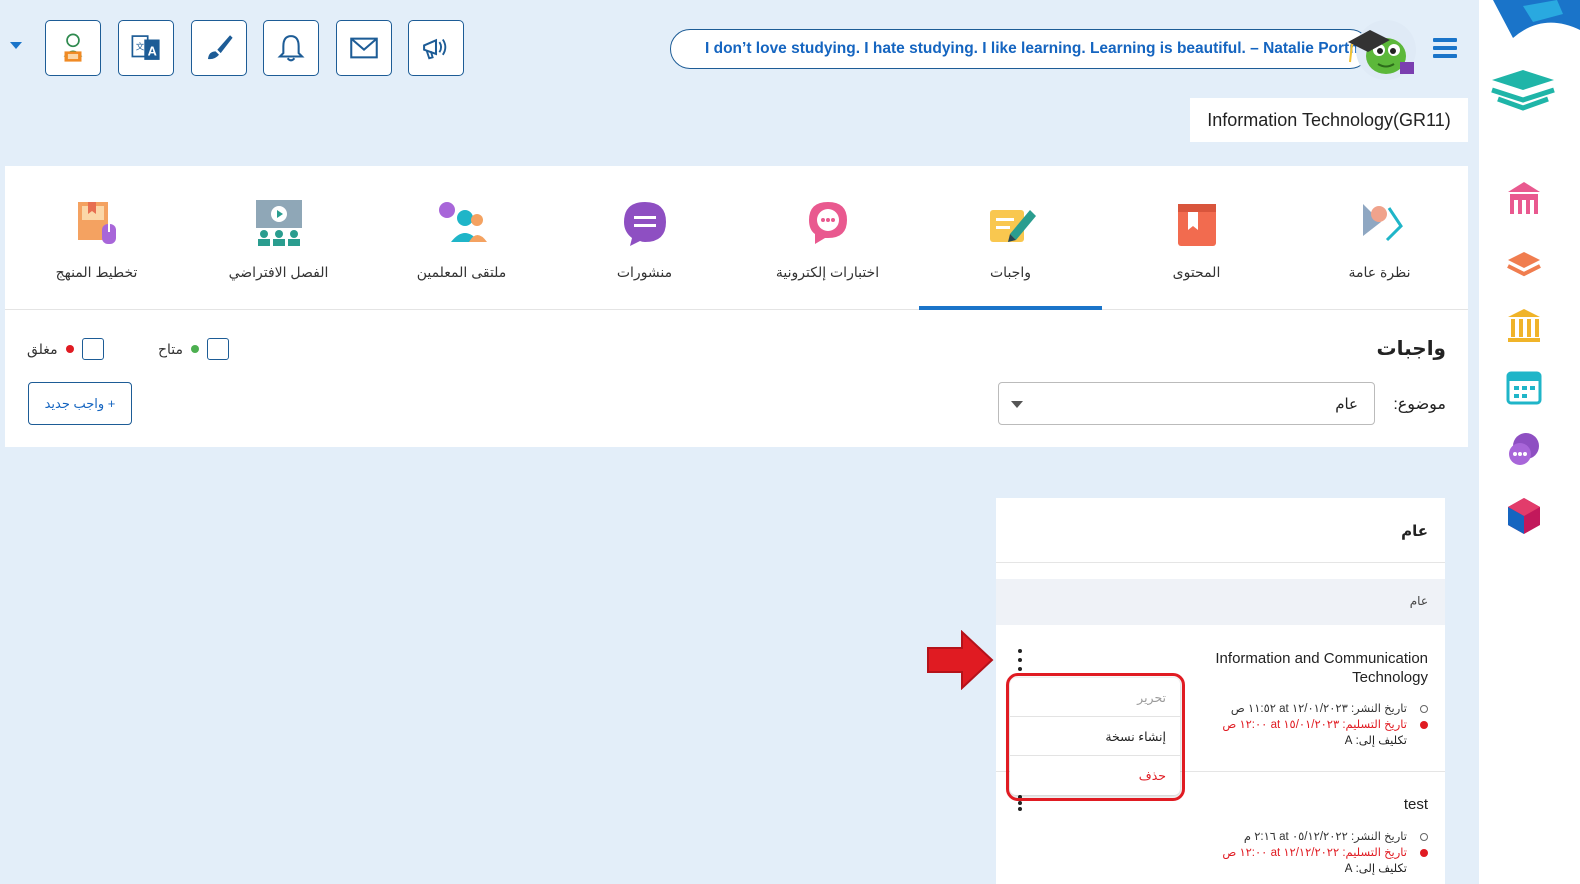 The width and height of the screenshot is (1580, 884). What do you see at coordinates (1524, 516) in the screenshot?
I see `cube-app-icon` at bounding box center [1524, 516].